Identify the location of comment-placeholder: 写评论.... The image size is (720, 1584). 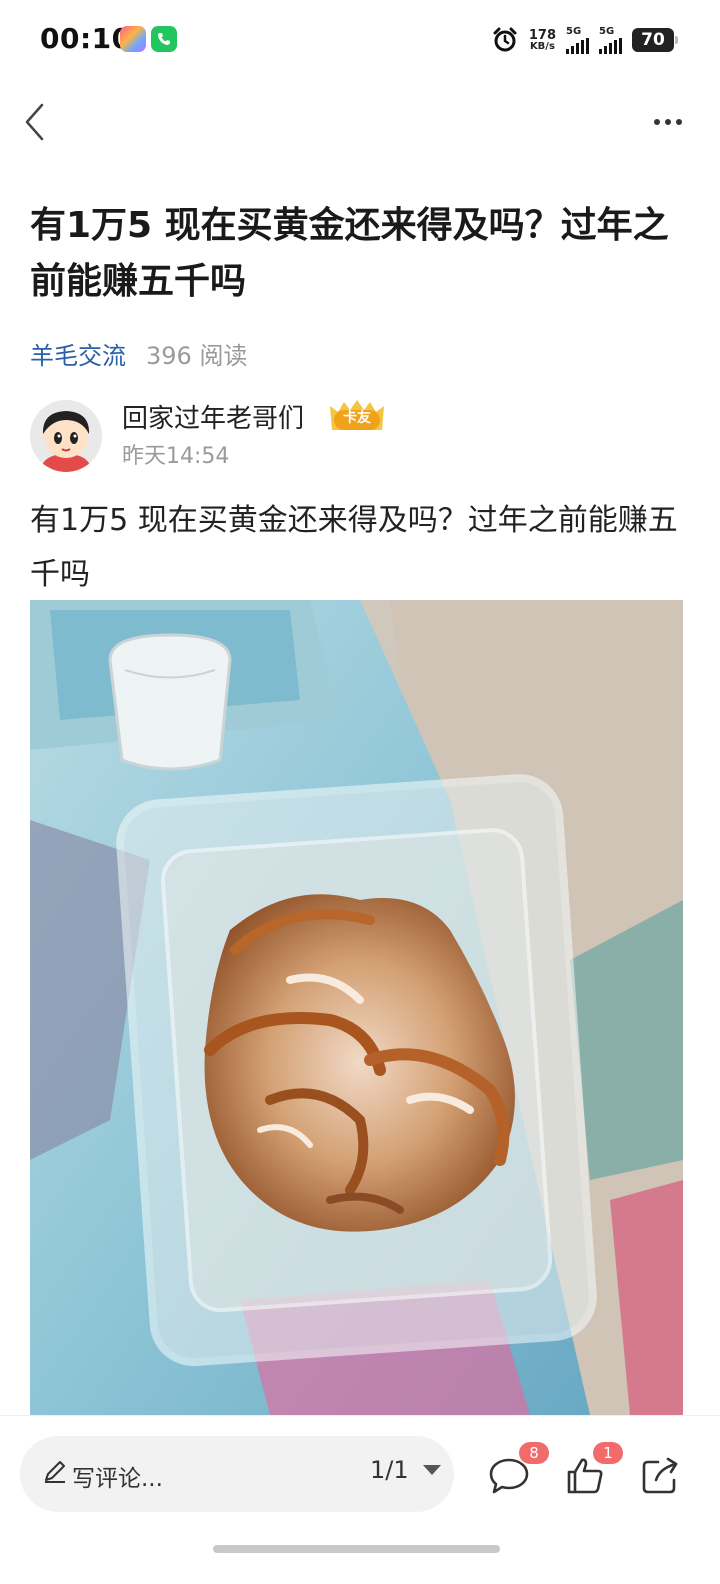
(117, 1479).